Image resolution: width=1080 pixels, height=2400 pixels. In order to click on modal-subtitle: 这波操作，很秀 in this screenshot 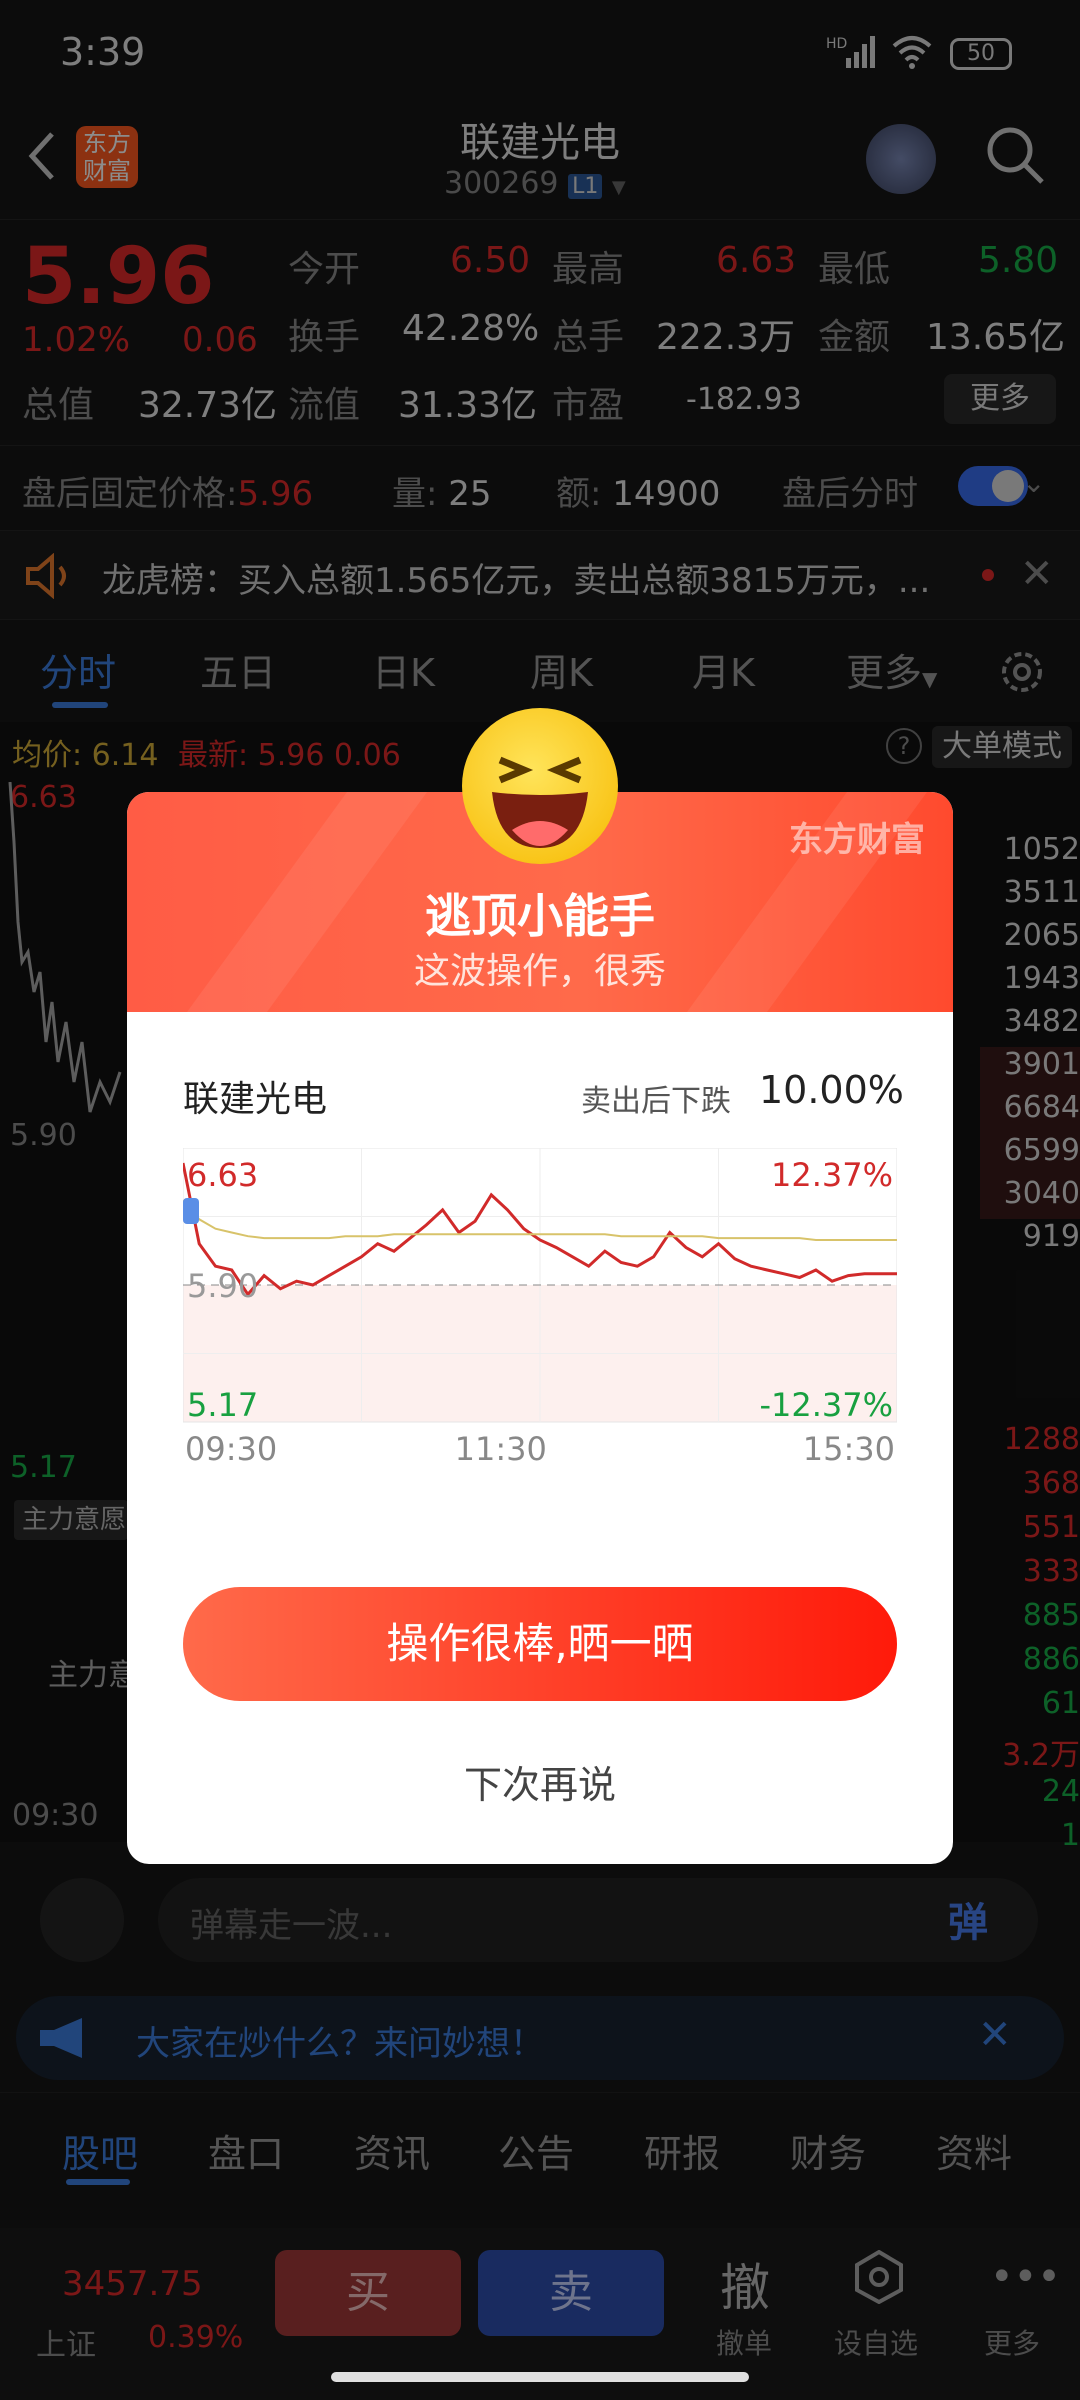, I will do `click(539, 971)`.